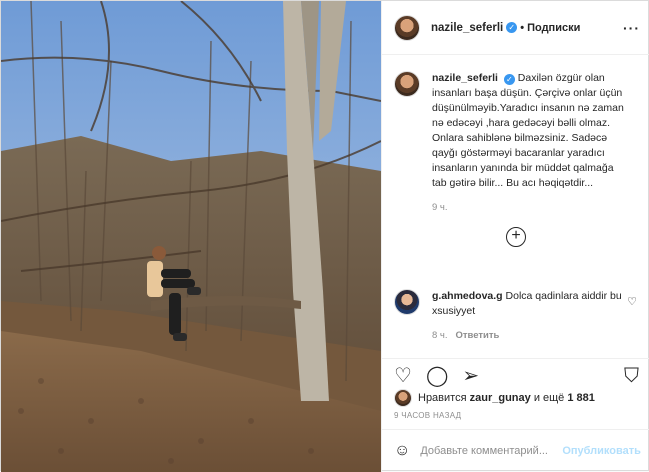 Image resolution: width=649 pixels, height=472 pixels. Describe the element at coordinates (467, 28) in the screenshot. I see `author-username: nazile_seferli` at that location.